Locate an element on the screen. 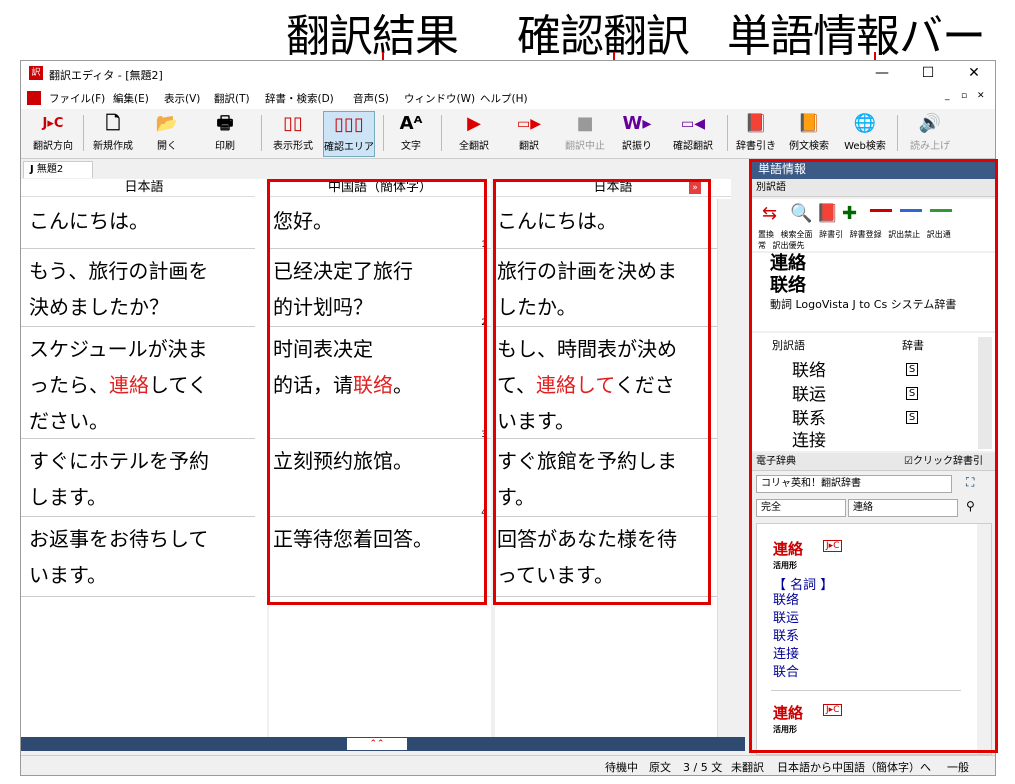  tab-bar: J 無題2 is located at coordinates (383, 169).